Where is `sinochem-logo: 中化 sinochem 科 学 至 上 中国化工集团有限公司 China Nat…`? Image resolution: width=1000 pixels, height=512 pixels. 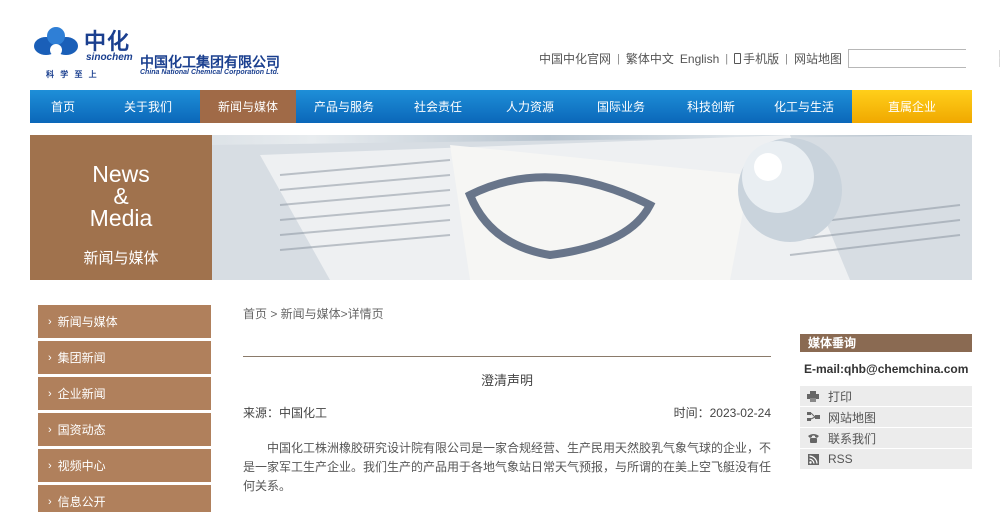
sinochem-logo: 中化 sinochem 科 学 至 上 中国化工集团有限公司 China Nat… is located at coordinates (162, 52).